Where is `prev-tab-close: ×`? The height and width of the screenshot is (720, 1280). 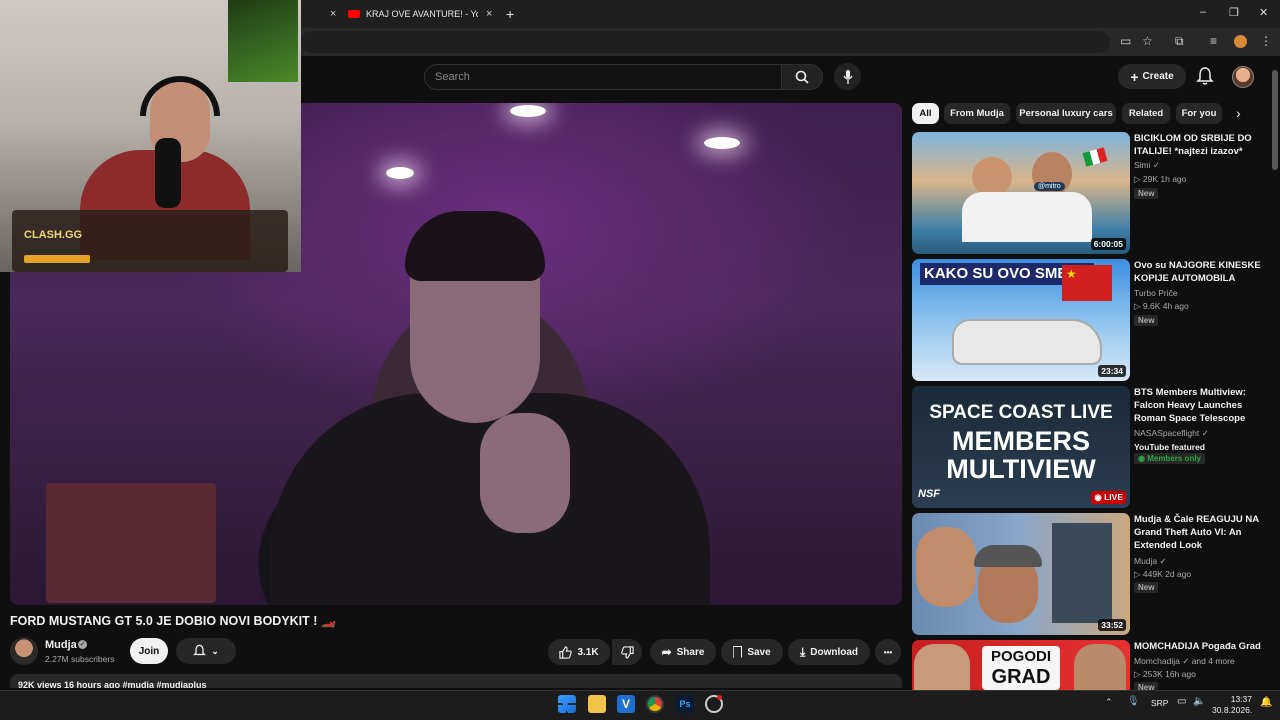
prev-tab-close: × is located at coordinates (329, 14).